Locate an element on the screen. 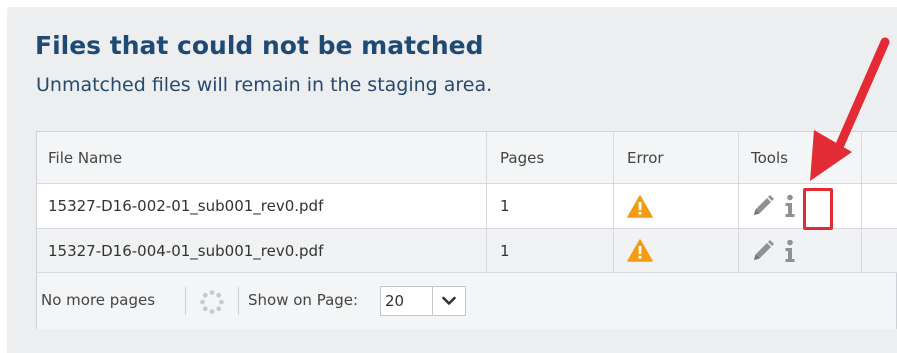 The height and width of the screenshot is (353, 897). page-title: Files that could not be matched is located at coordinates (259, 45).